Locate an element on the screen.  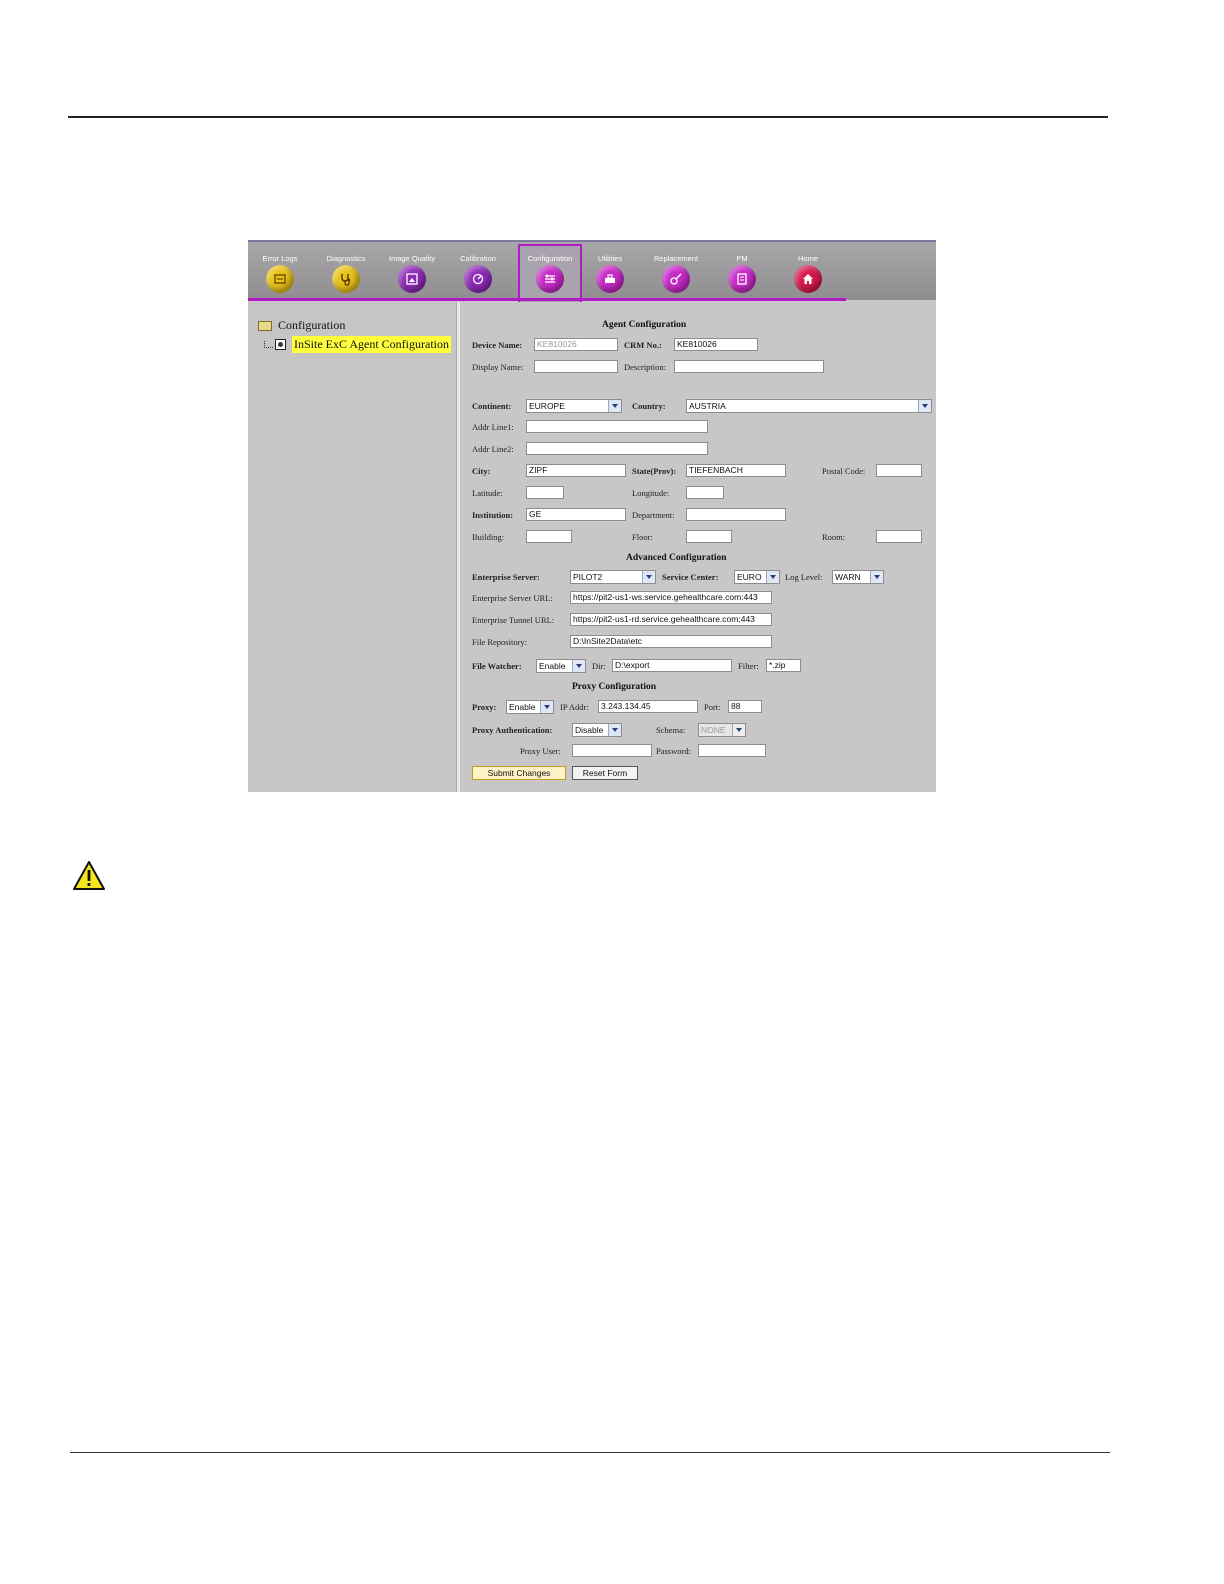
crm-field: KE810026 is located at coordinates (716, 344).